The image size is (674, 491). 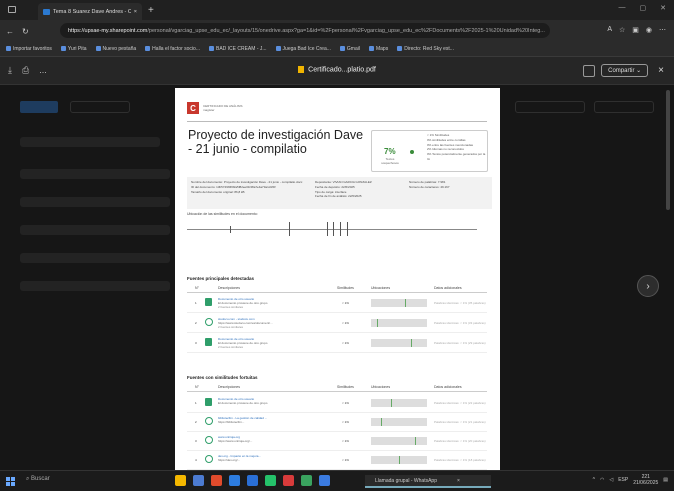 What do you see at coordinates (378, 49) in the screenshot?
I see `bookmark-item: Maps` at bounding box center [378, 49].